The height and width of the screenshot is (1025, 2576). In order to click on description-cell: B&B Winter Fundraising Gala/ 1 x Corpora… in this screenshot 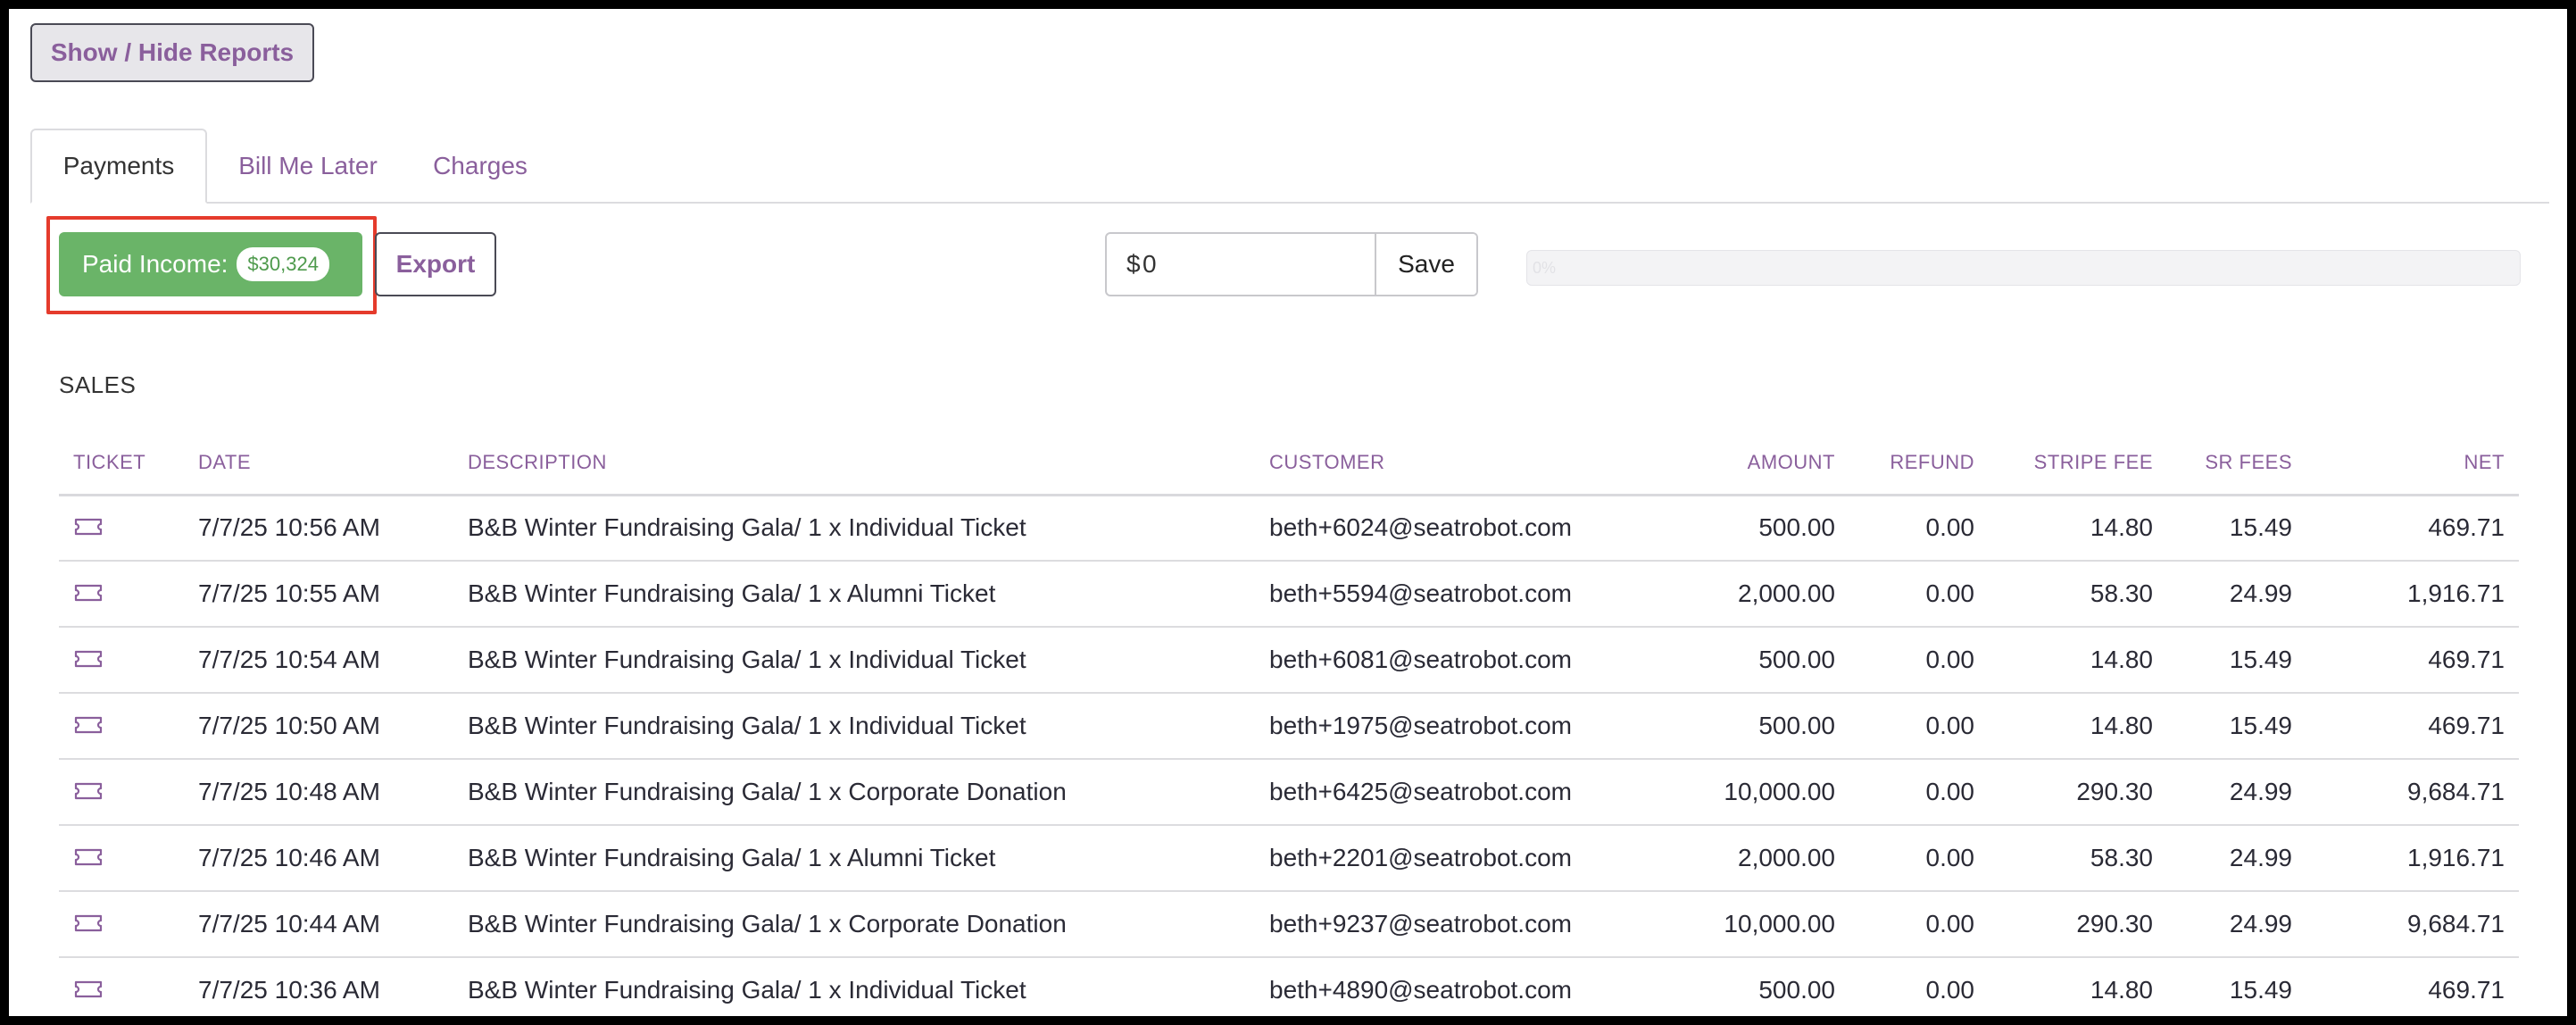, I will do `click(854, 793)`.